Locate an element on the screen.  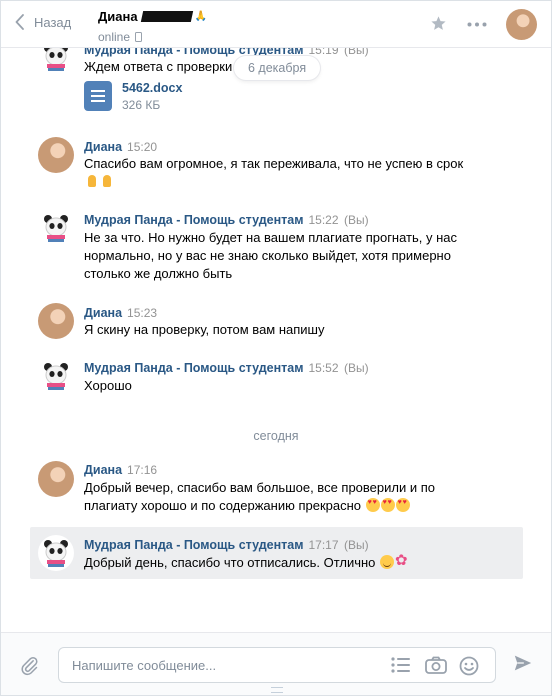
more-icon is located at coordinates (477, 24).